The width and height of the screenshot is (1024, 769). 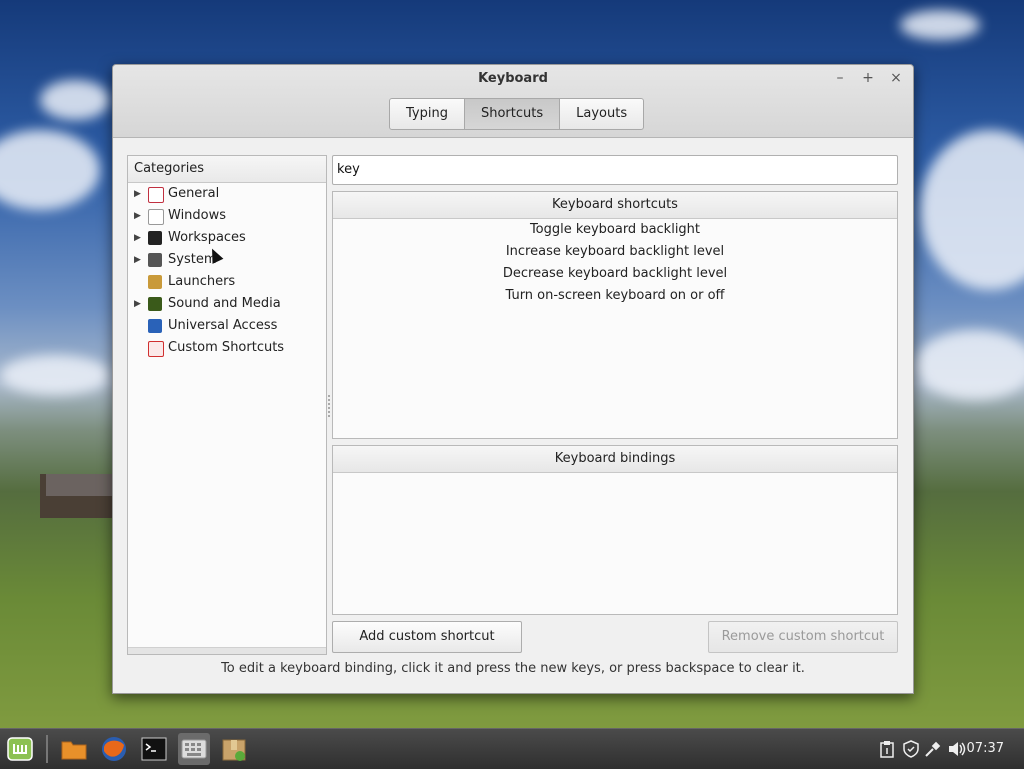 I want to click on search-input, so click(x=607, y=169).